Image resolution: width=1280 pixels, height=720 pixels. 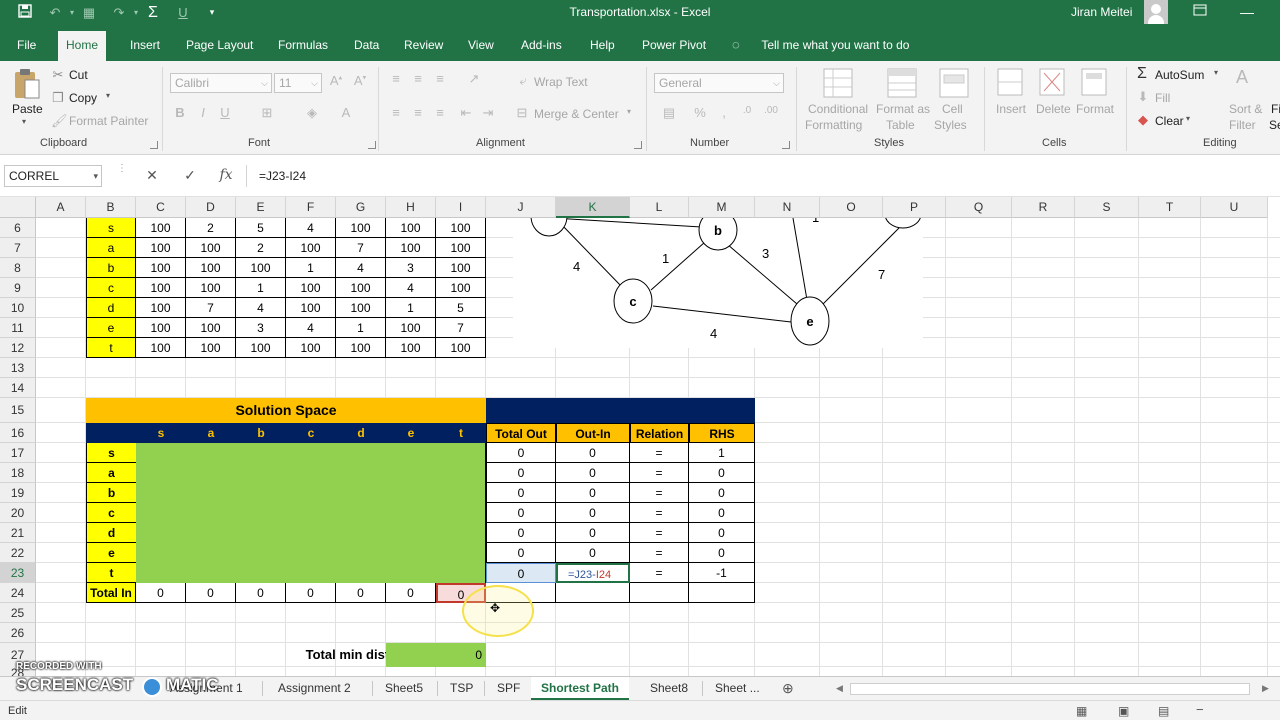 What do you see at coordinates (111, 248) in the screenshot?
I see `distance-row-label: a` at bounding box center [111, 248].